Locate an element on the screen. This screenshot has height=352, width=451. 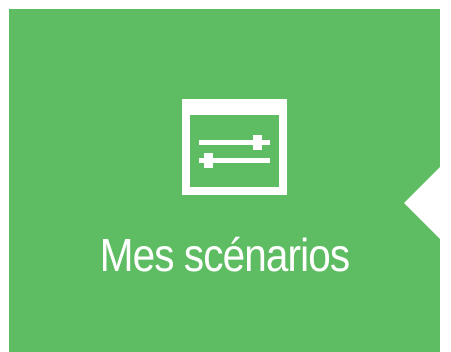
sliders-settings-icon is located at coordinates (234, 147).